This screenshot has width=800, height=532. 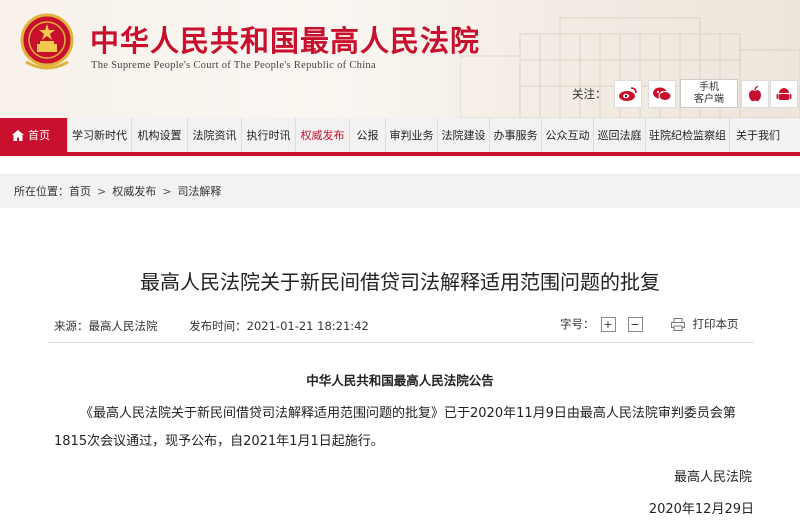 I want to click on weibo-button, so click(x=628, y=94).